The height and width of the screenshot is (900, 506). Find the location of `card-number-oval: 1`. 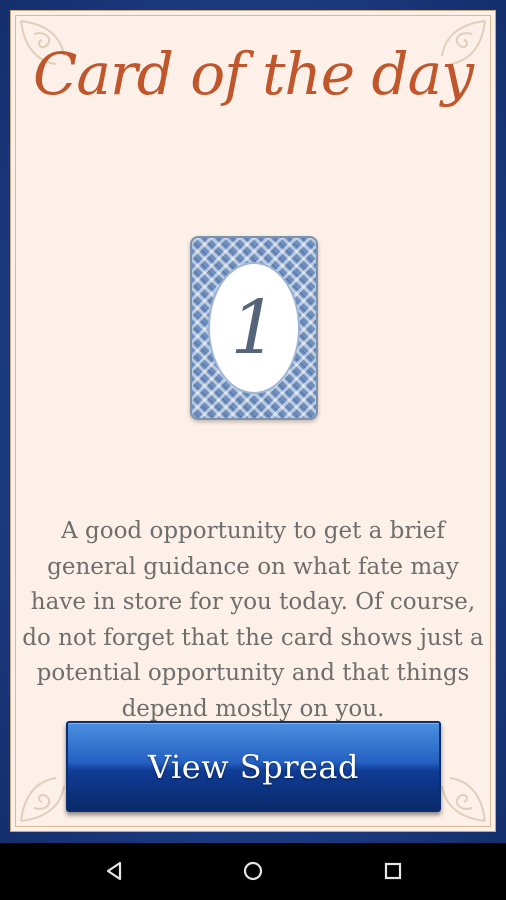

card-number-oval: 1 is located at coordinates (254, 328).